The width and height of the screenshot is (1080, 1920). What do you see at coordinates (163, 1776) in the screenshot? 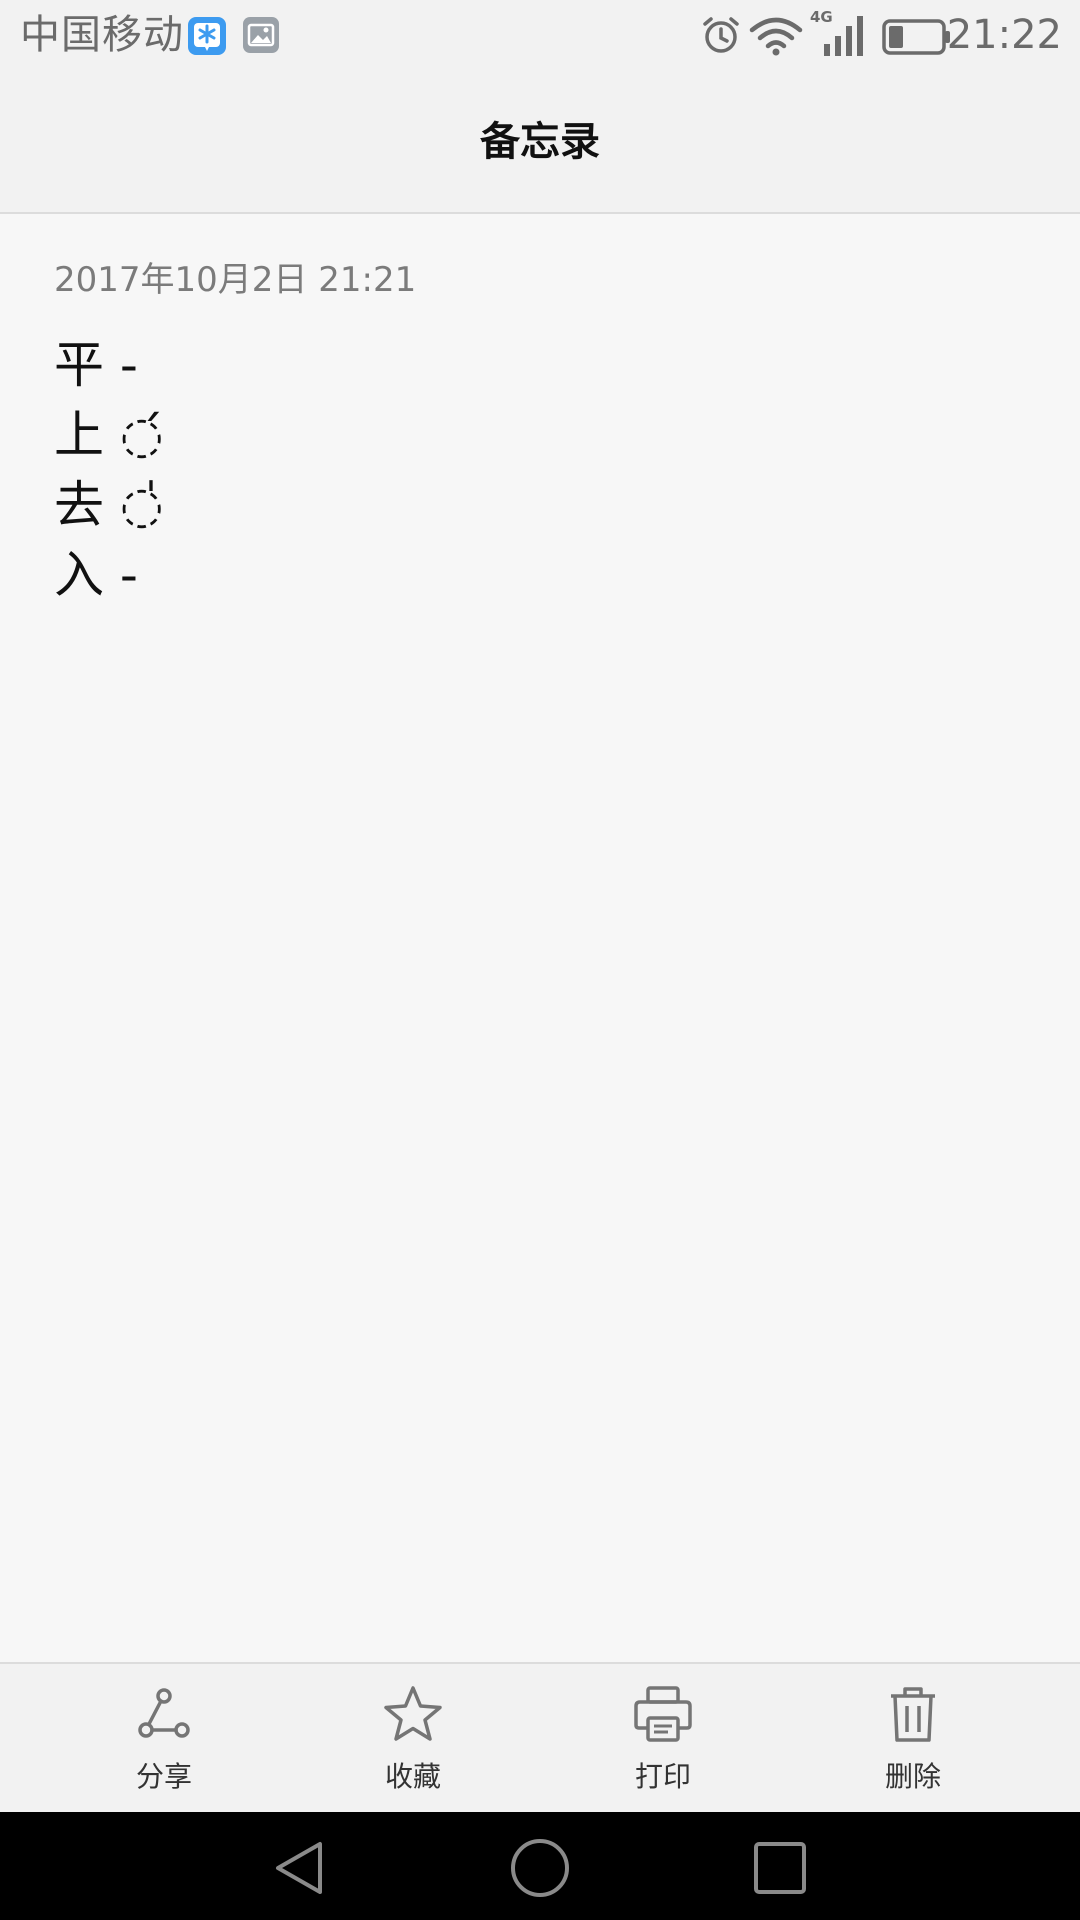
I see `share-label: 分享` at bounding box center [163, 1776].